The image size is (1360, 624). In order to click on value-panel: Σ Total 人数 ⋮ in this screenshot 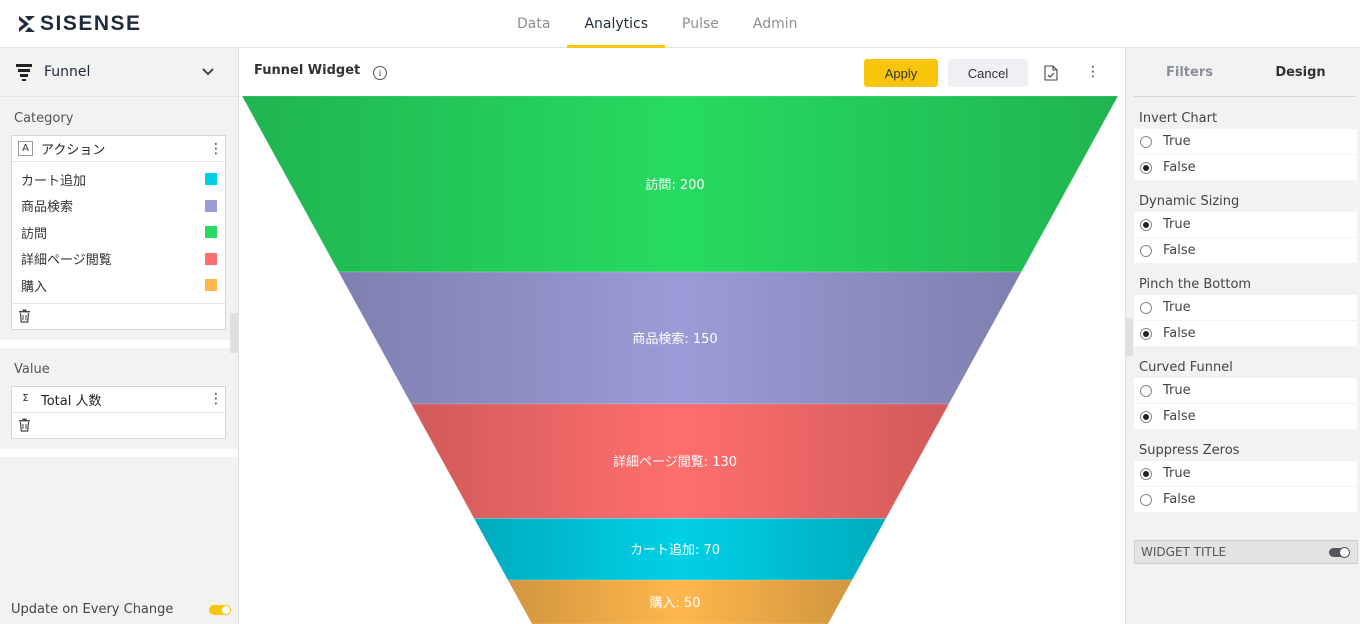, I will do `click(118, 412)`.